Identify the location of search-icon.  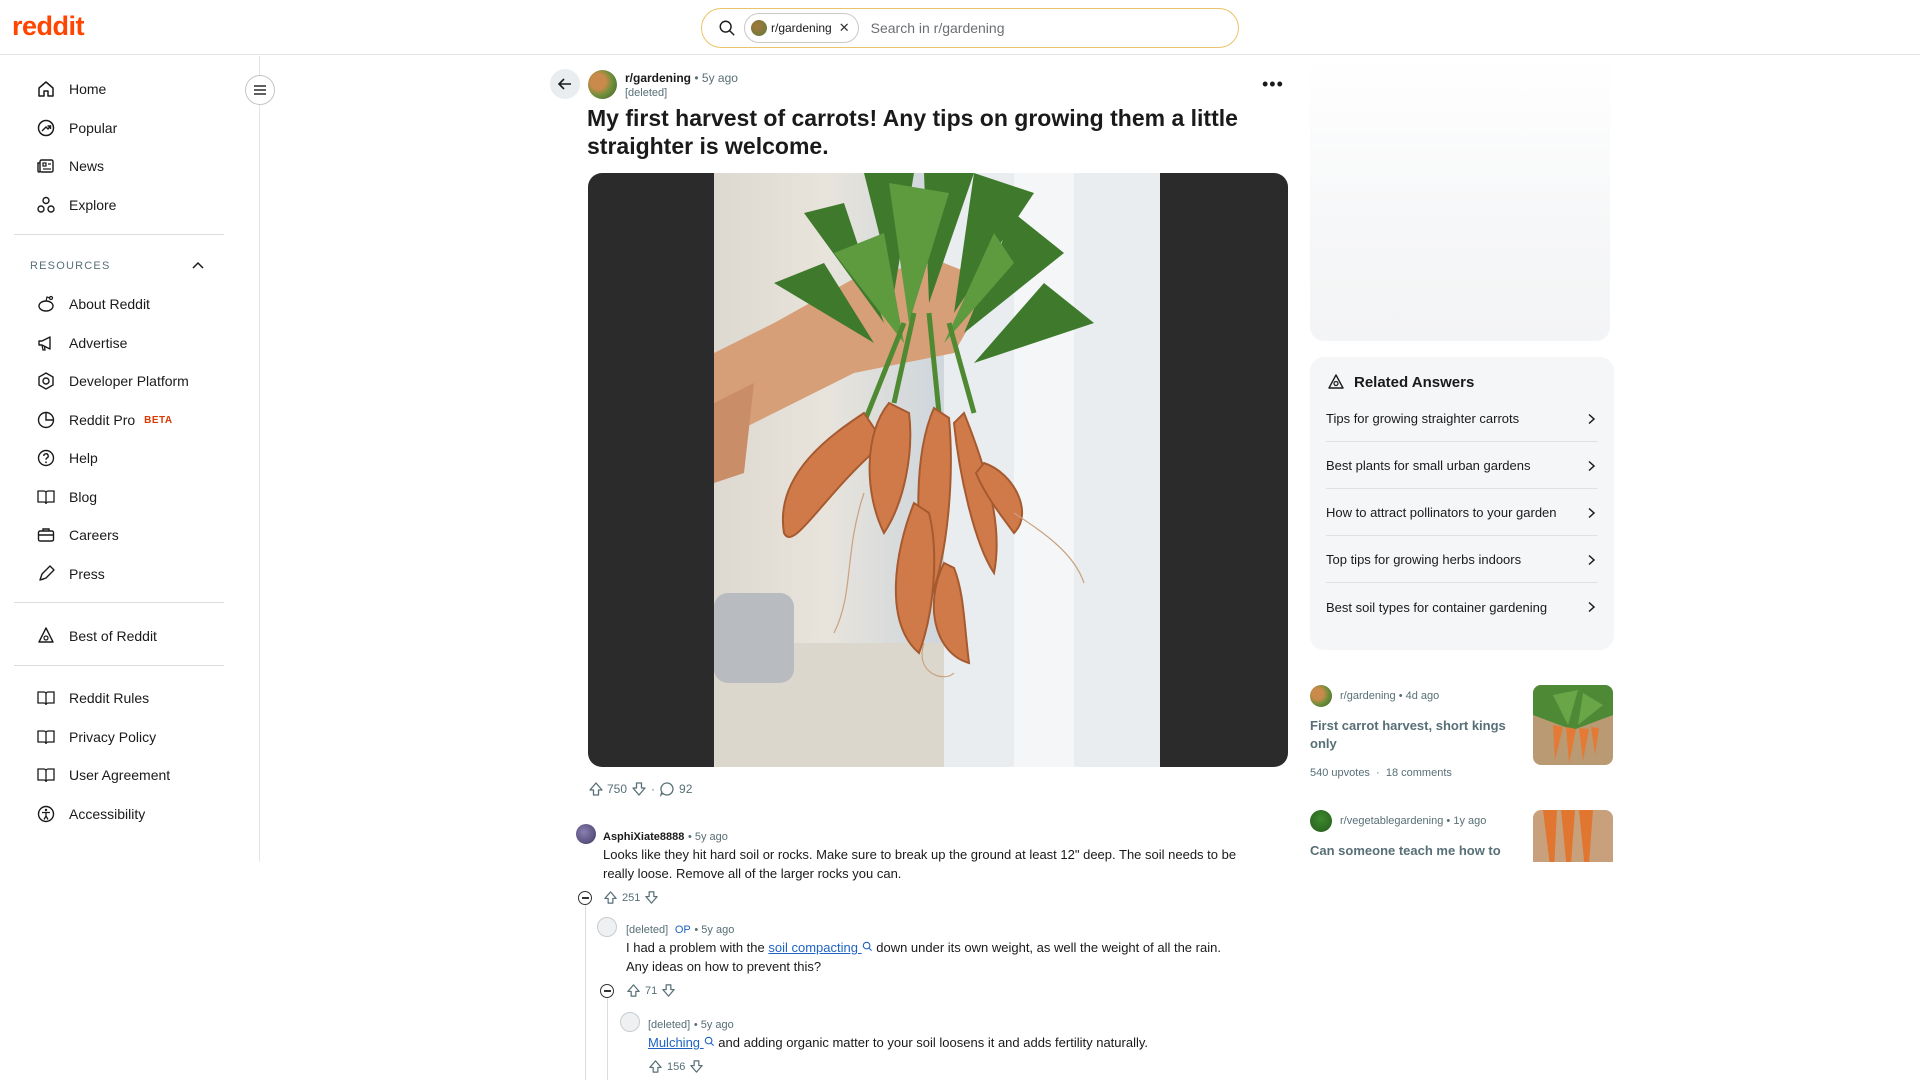
(867, 946).